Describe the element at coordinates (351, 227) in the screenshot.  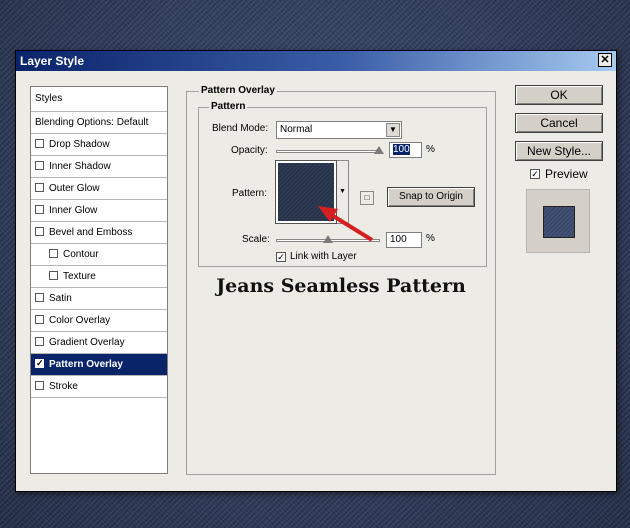
I see `arrow-shaft` at that location.